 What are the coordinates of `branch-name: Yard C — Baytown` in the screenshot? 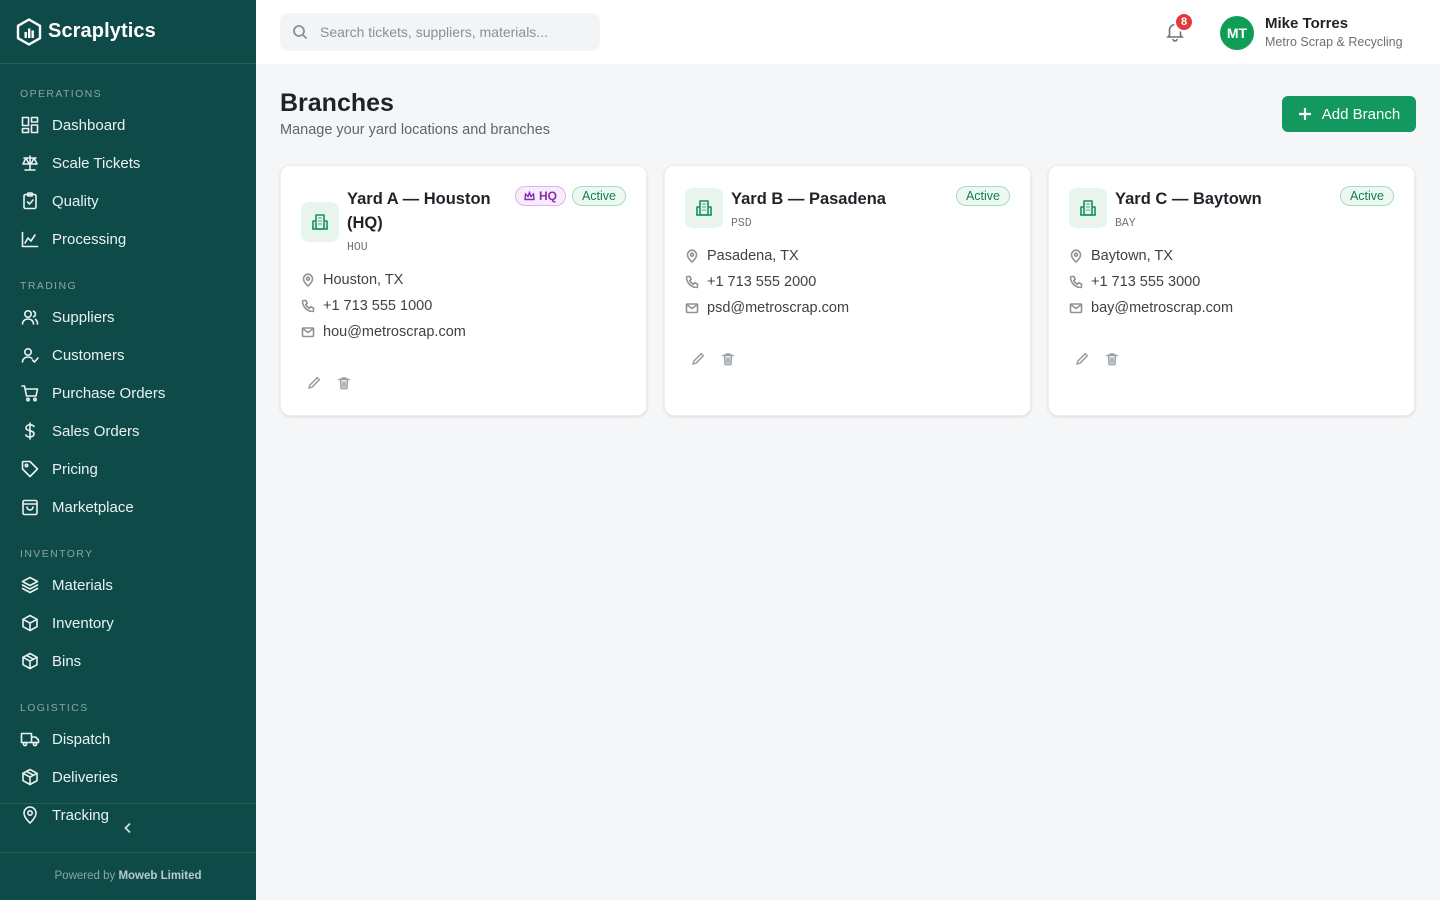 It's located at (1188, 199).